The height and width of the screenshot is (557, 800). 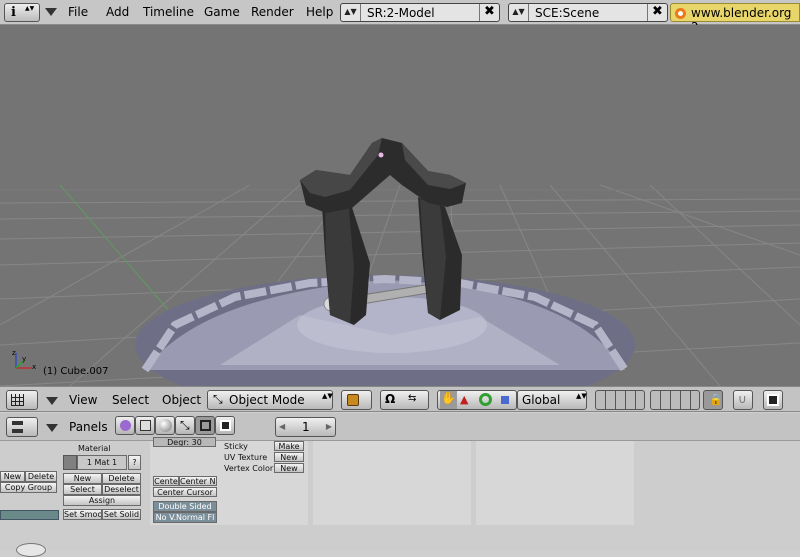 I want to click on set-solid-button: Set Solid, so click(x=121, y=514).